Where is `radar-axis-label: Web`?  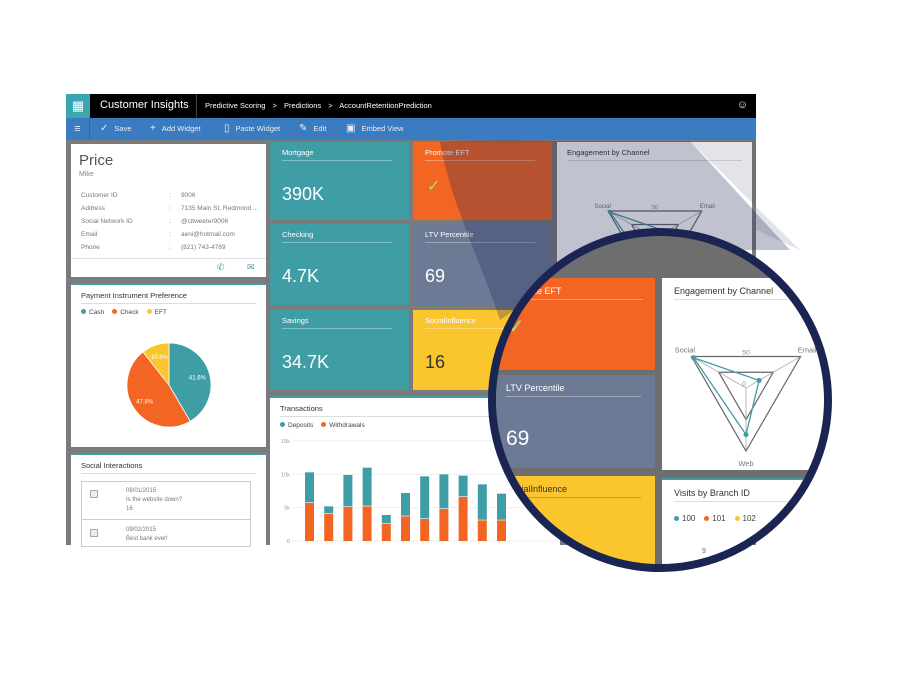 radar-axis-label: Web is located at coordinates (745, 463).